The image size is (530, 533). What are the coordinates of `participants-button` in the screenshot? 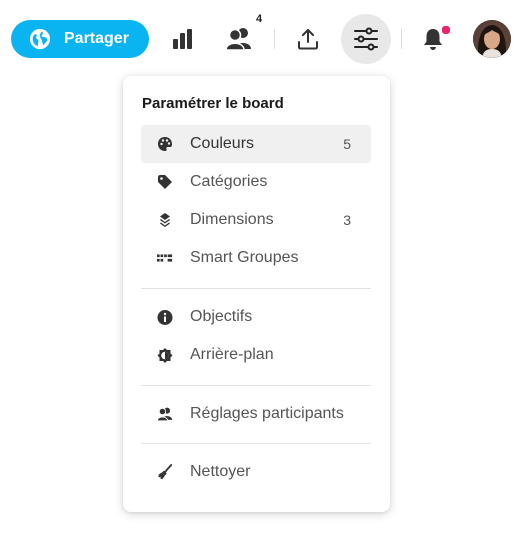 It's located at (240, 39).